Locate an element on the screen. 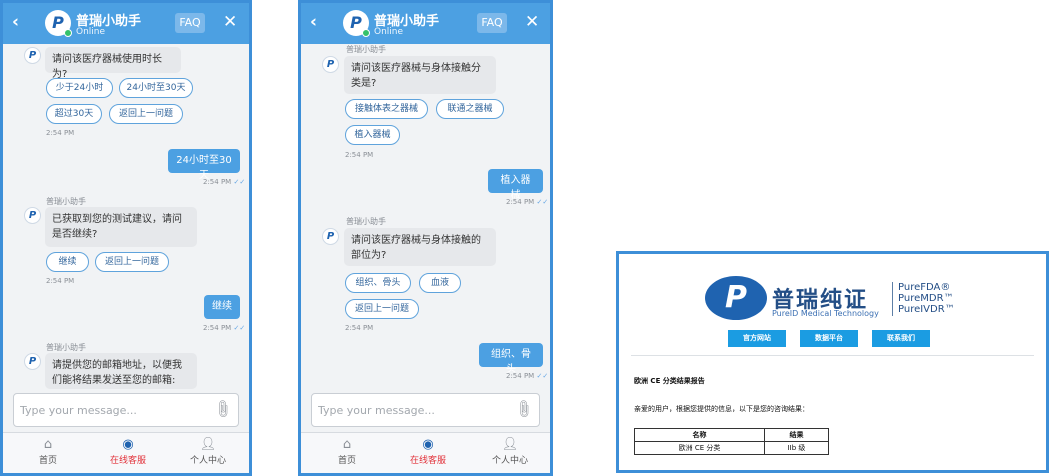 The height and width of the screenshot is (476, 1051). option-tissue-bone: 组织、骨头 is located at coordinates (378, 283).